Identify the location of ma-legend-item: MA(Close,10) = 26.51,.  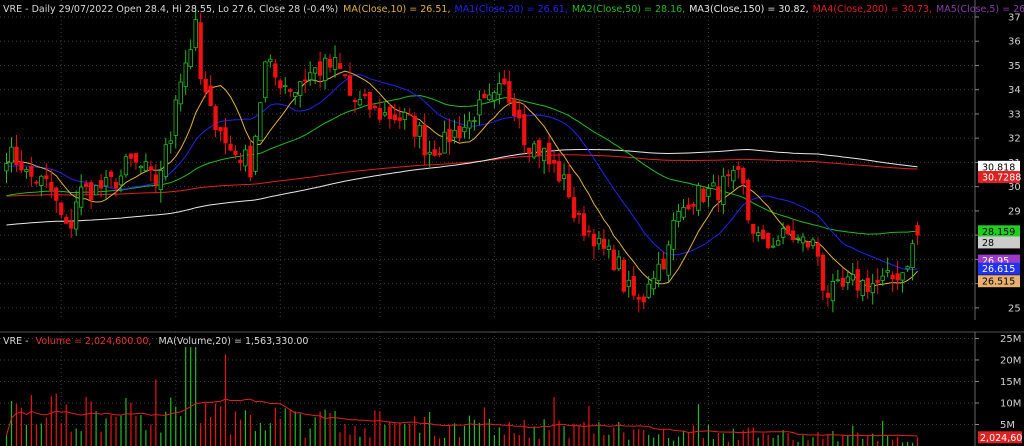
(396, 9).